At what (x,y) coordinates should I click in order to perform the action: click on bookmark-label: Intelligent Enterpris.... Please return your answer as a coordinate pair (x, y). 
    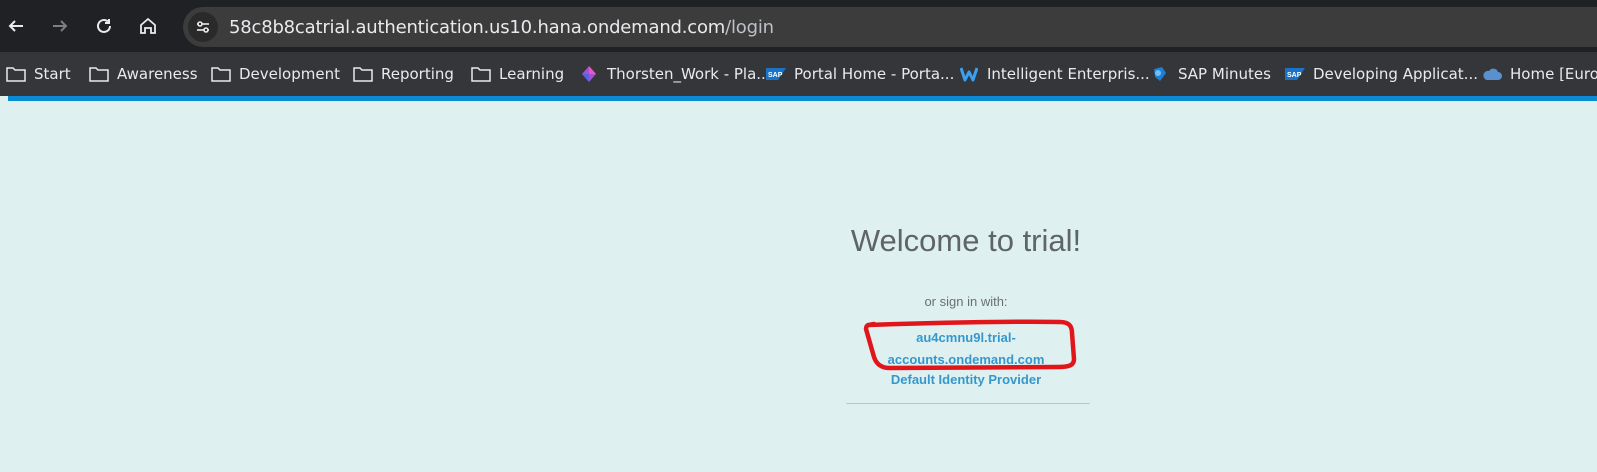
    Looking at the image, I should click on (1068, 74).